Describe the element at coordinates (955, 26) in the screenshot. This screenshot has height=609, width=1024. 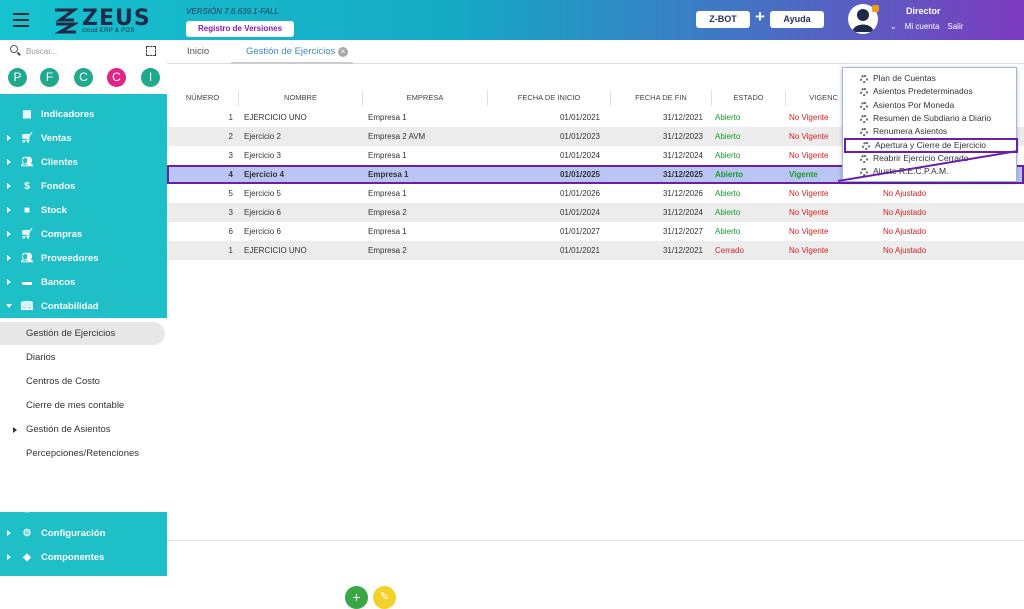
I see `salir-link: Salir` at that location.